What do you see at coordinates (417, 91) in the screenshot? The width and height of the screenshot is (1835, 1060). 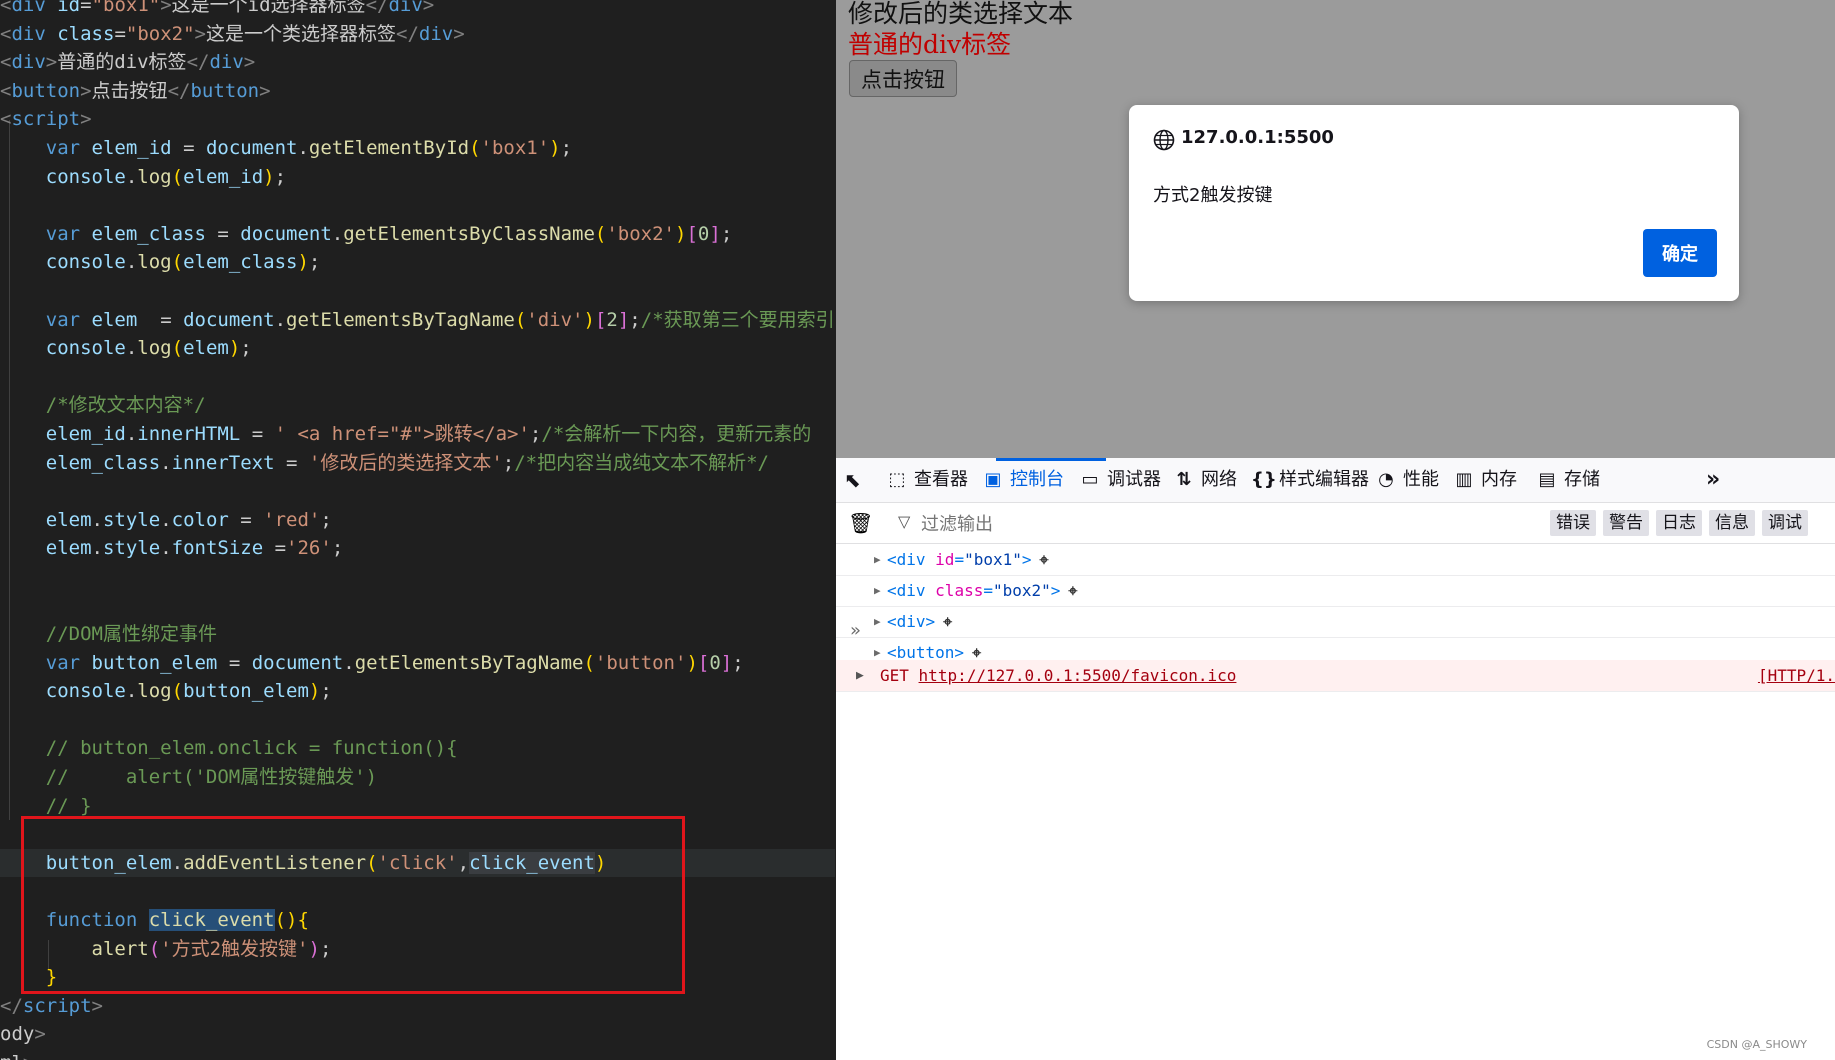 I see `code-line: <button>点击按钮</button>` at bounding box center [417, 91].